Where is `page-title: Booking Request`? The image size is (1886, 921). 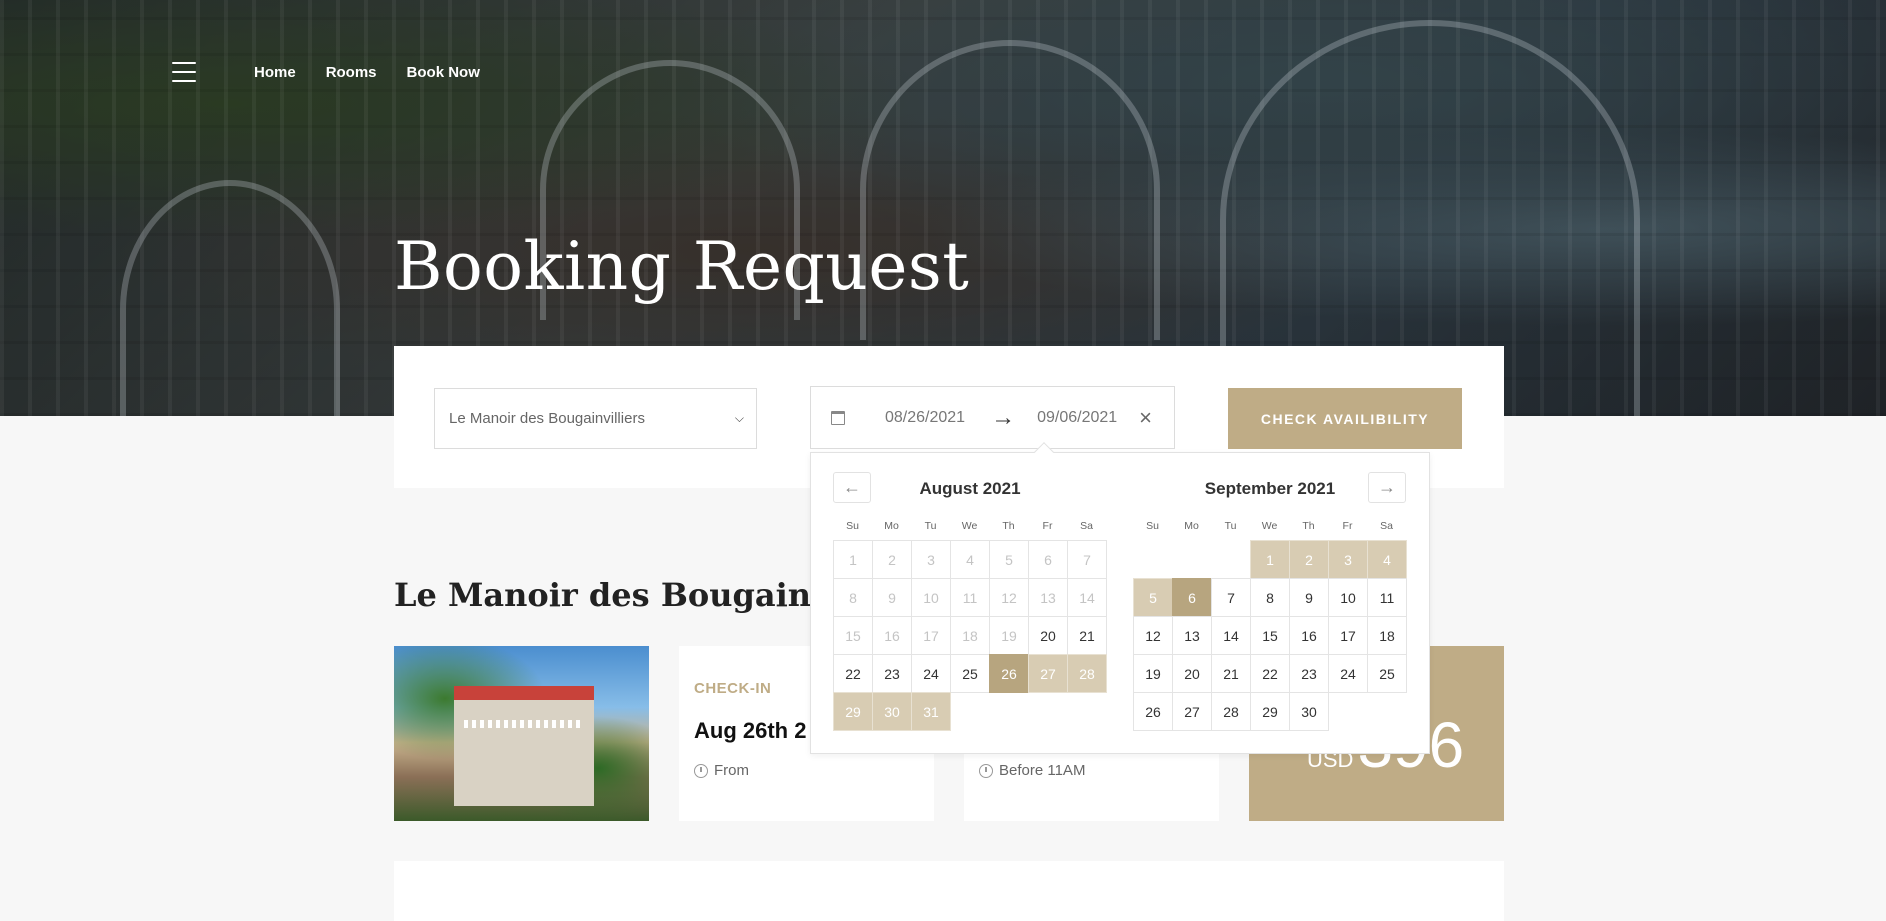 page-title: Booking Request is located at coordinates (682, 266).